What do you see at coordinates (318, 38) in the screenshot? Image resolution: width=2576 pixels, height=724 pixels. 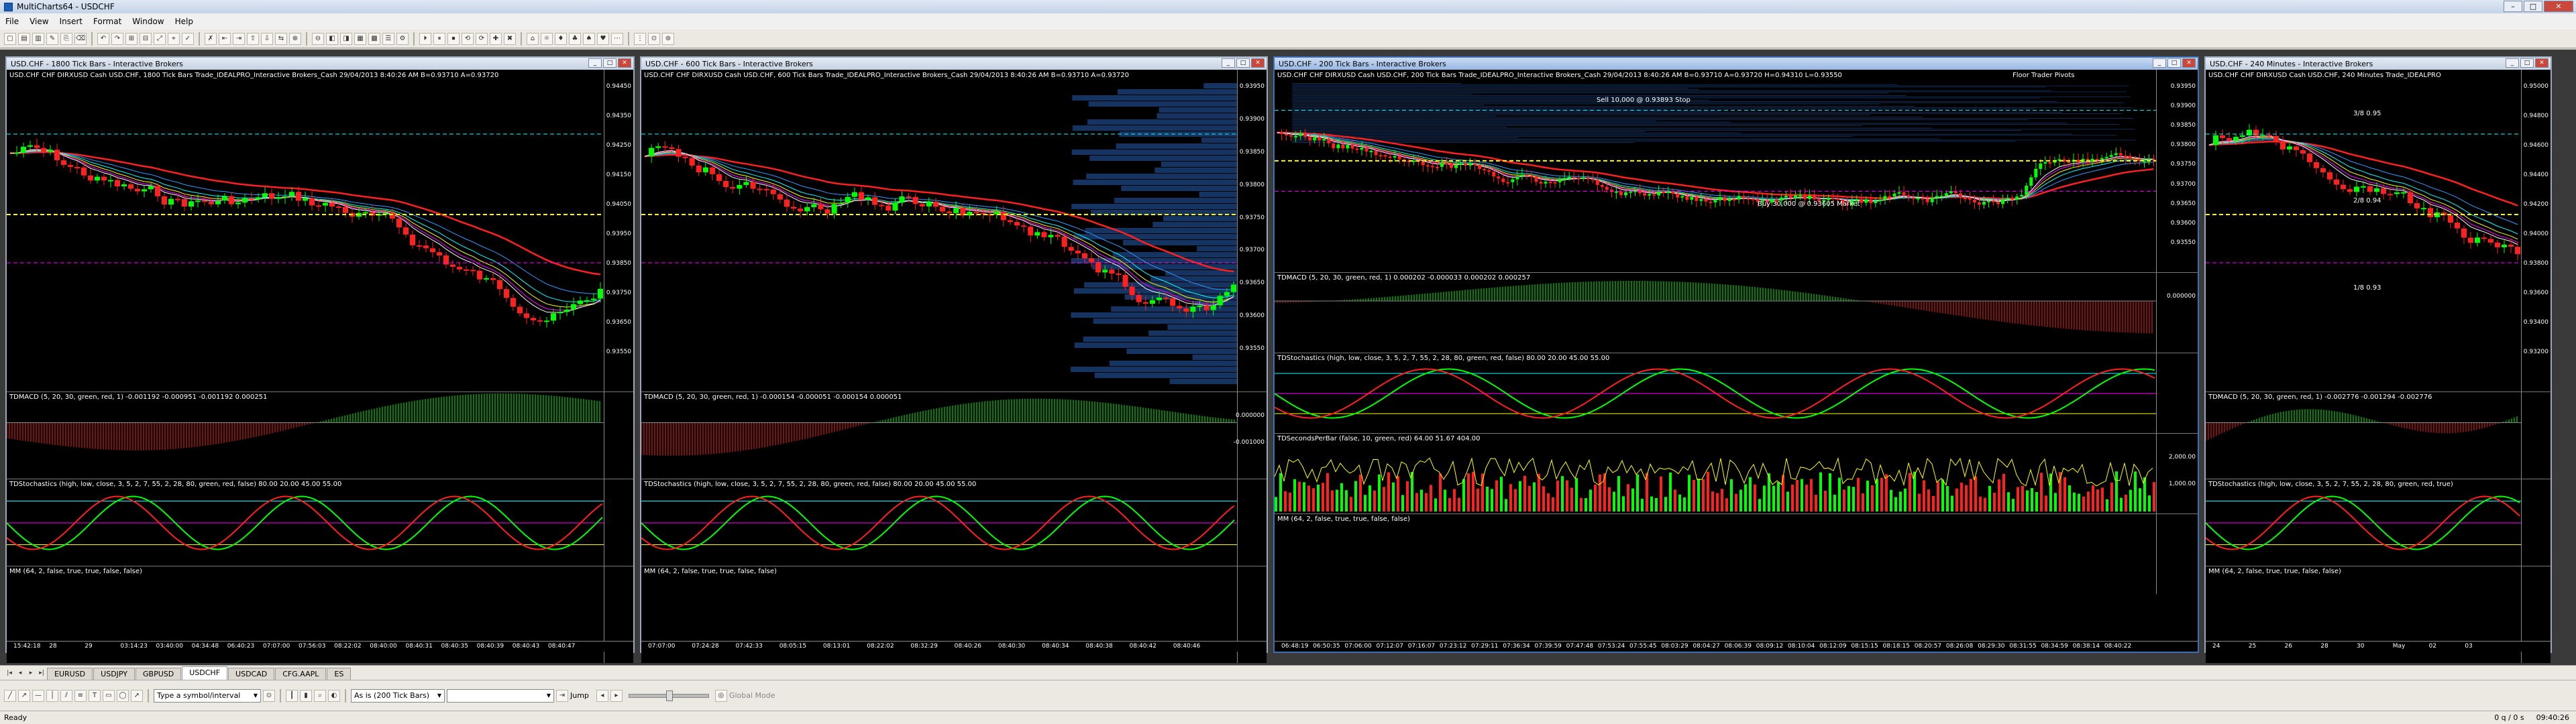 I see `zoom-out-icon: ⊖` at bounding box center [318, 38].